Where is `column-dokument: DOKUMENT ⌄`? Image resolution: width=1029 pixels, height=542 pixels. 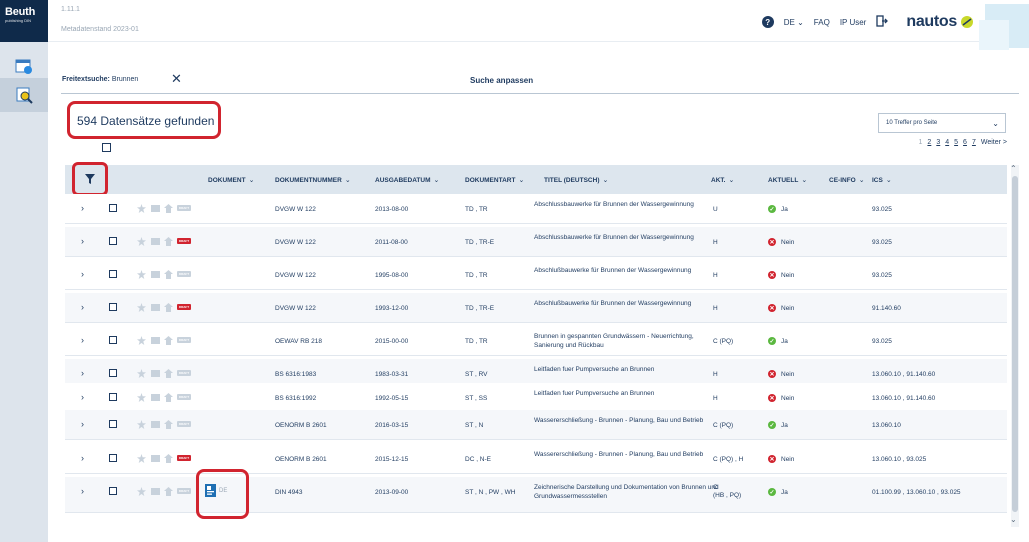 column-dokument: DOKUMENT ⌄ is located at coordinates (231, 180).